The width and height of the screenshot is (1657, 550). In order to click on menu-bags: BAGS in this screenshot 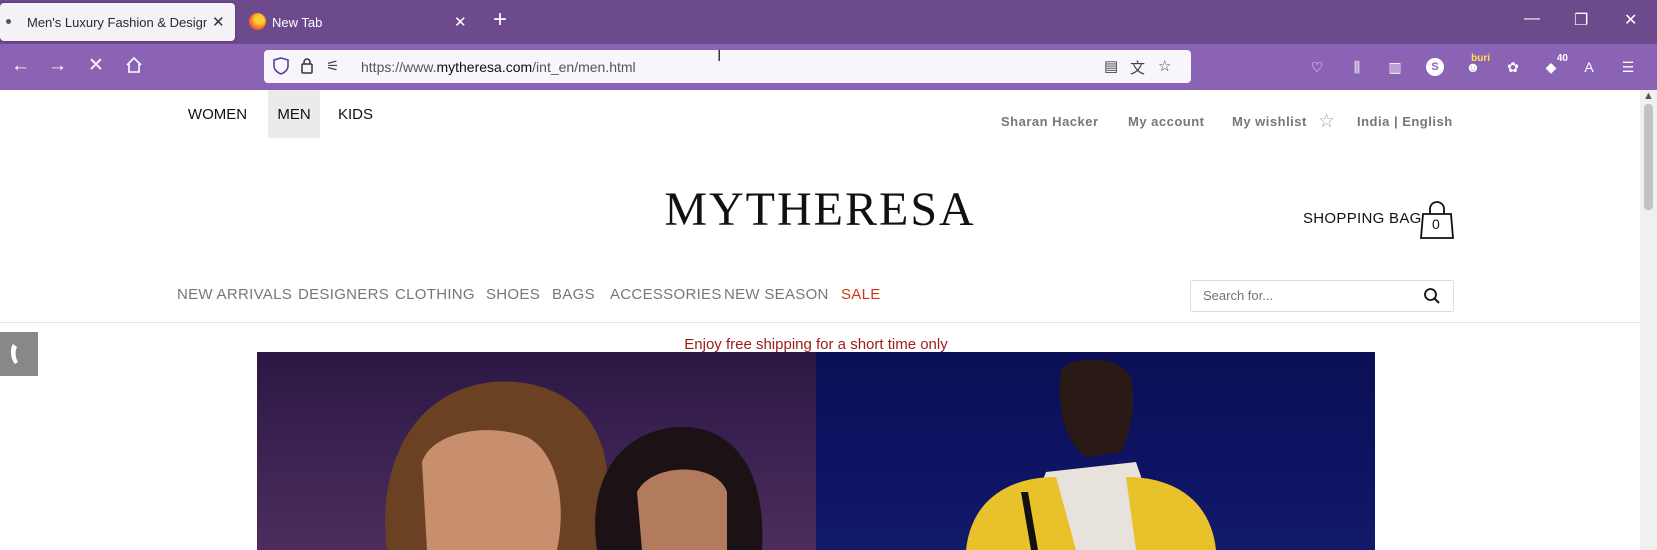, I will do `click(573, 294)`.